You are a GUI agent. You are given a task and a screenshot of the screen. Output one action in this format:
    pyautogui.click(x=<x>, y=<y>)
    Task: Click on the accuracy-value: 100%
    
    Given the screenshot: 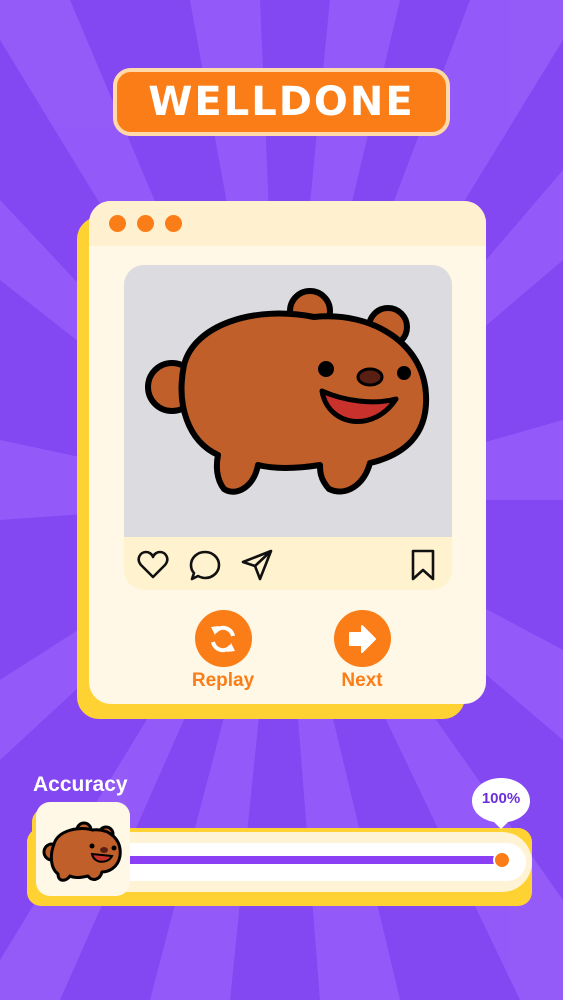 What is the action you would take?
    pyautogui.click(x=501, y=798)
    